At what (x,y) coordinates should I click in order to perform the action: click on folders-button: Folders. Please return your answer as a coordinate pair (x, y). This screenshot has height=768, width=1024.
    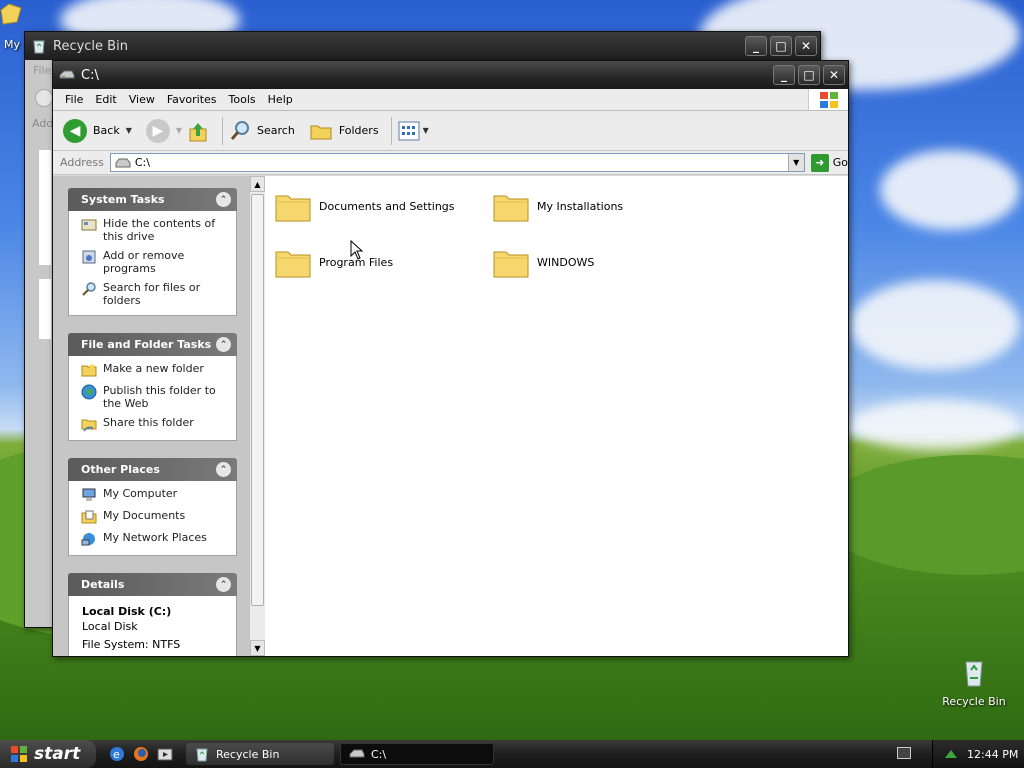
    Looking at the image, I should click on (344, 131).